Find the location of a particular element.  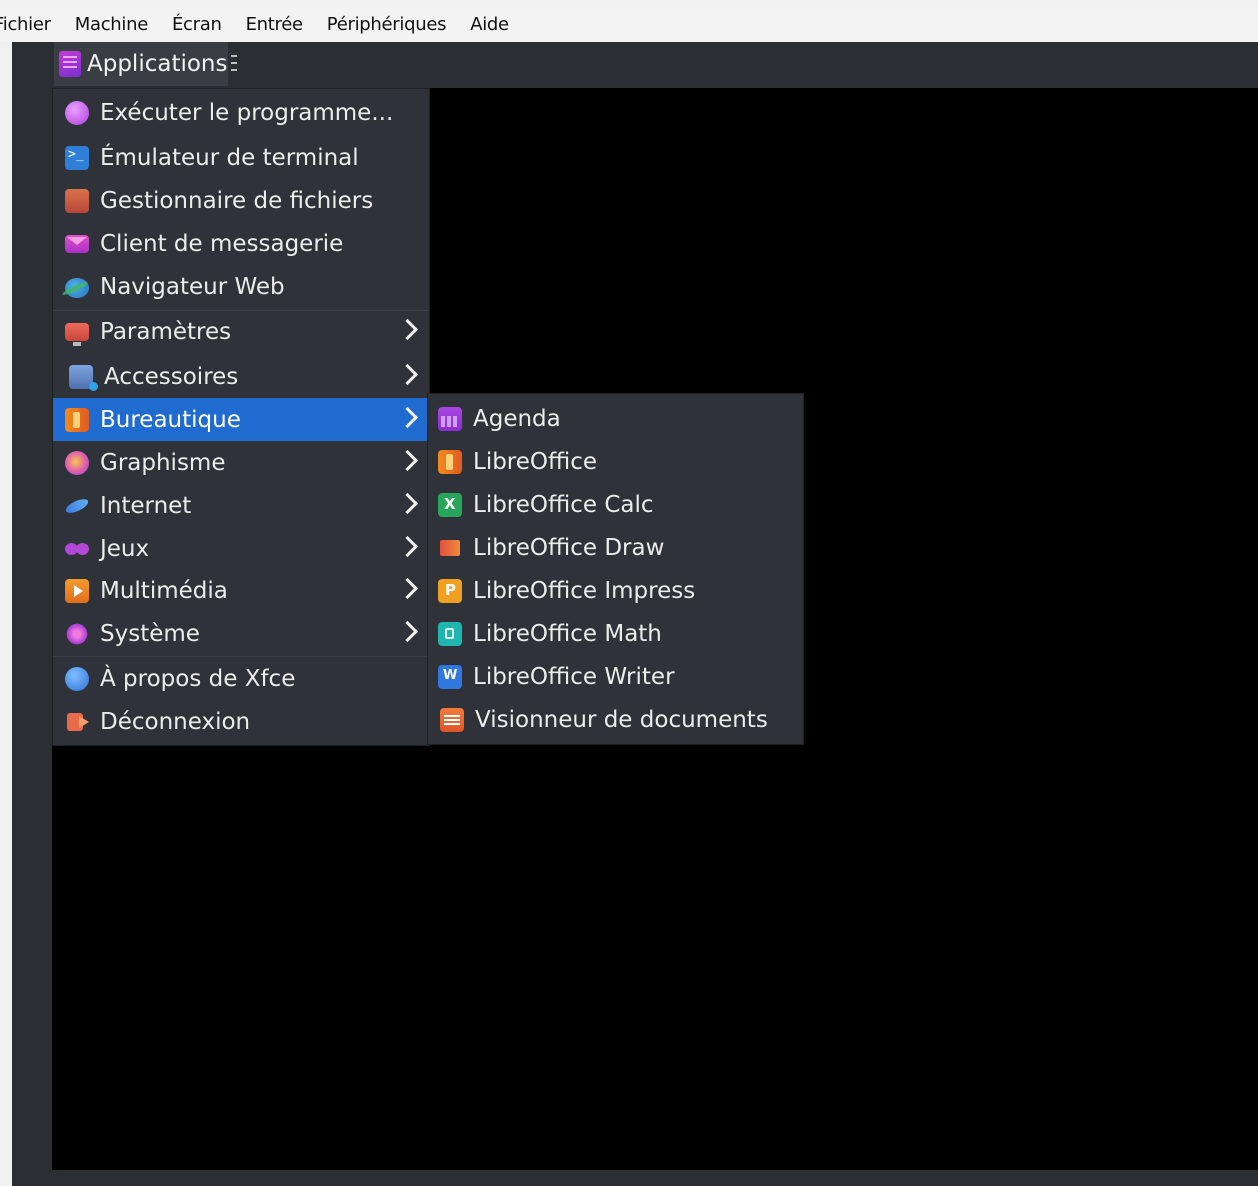

vm-menu-entree: Entrée is located at coordinates (274, 25).